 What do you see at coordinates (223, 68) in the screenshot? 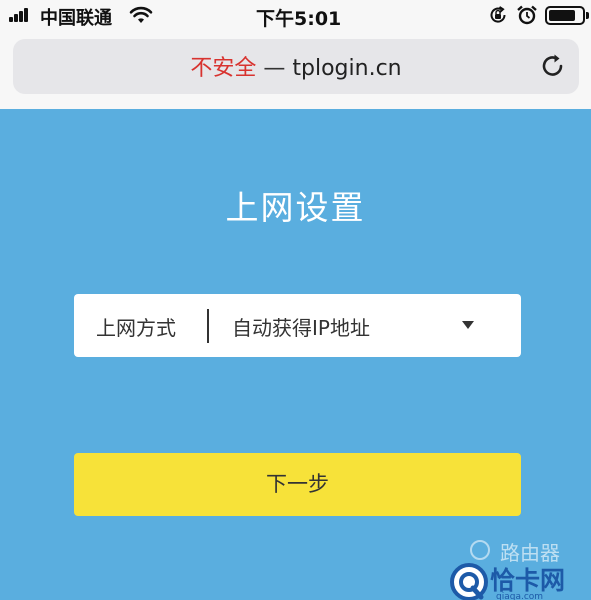
I see `security-warning: 不安全` at bounding box center [223, 68].